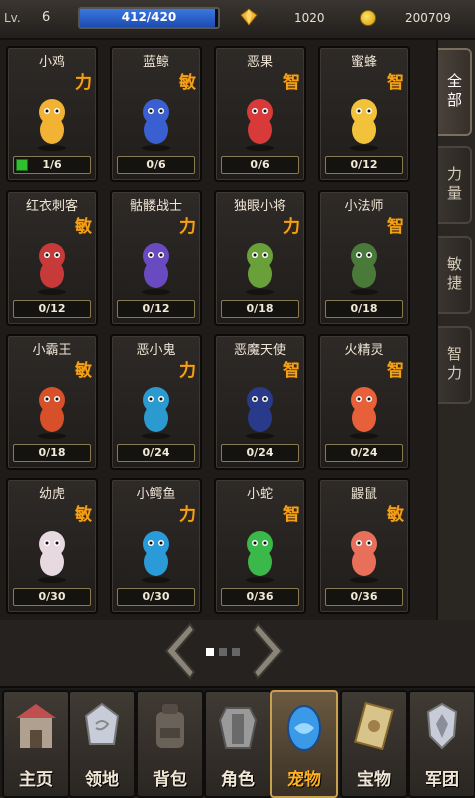 This screenshot has height=798, width=475. What do you see at coordinates (178, 651) in the screenshot?
I see `previous-page-arrow-icon` at bounding box center [178, 651].